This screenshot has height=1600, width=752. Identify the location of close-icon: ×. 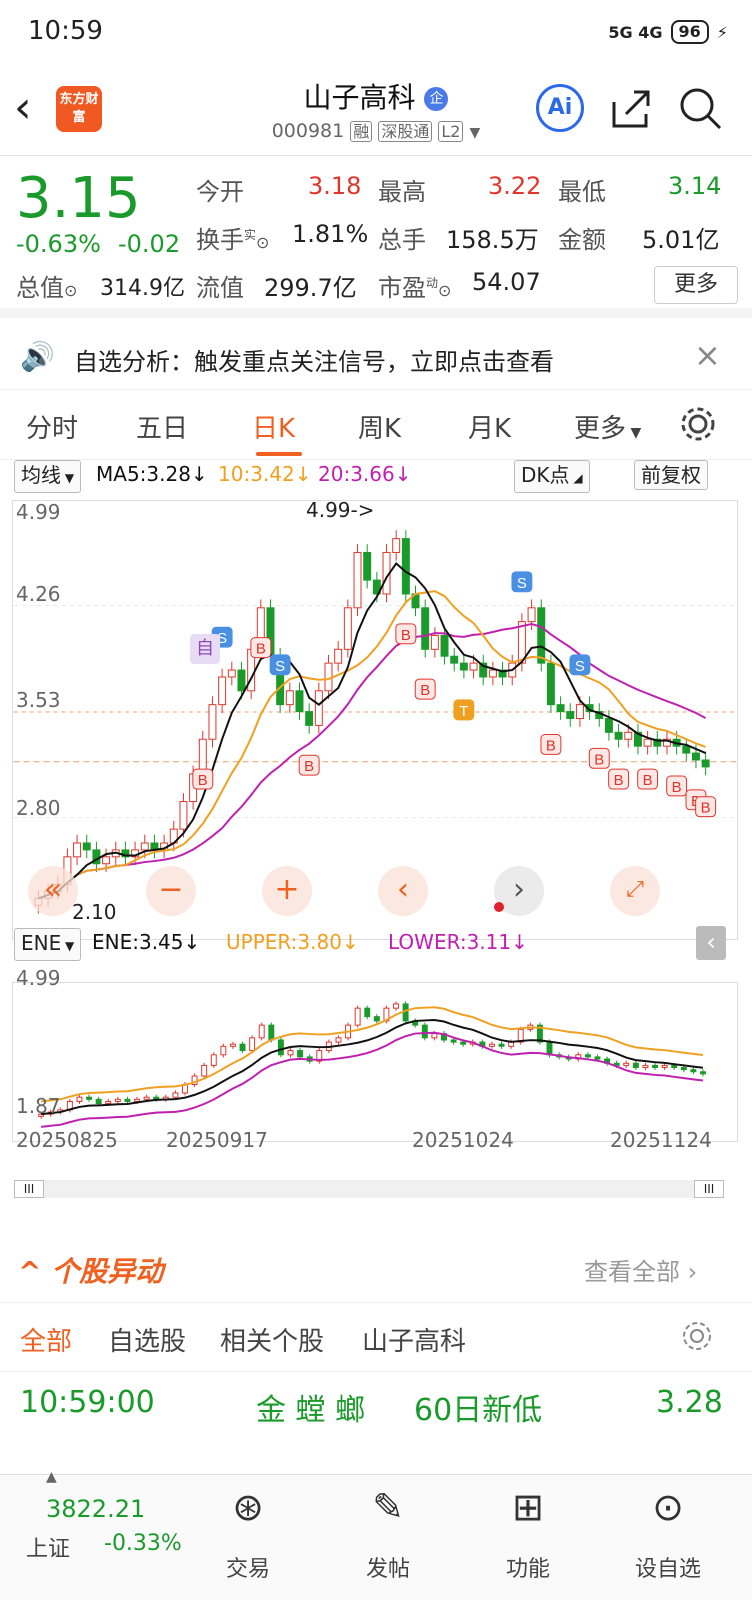
(707, 355).